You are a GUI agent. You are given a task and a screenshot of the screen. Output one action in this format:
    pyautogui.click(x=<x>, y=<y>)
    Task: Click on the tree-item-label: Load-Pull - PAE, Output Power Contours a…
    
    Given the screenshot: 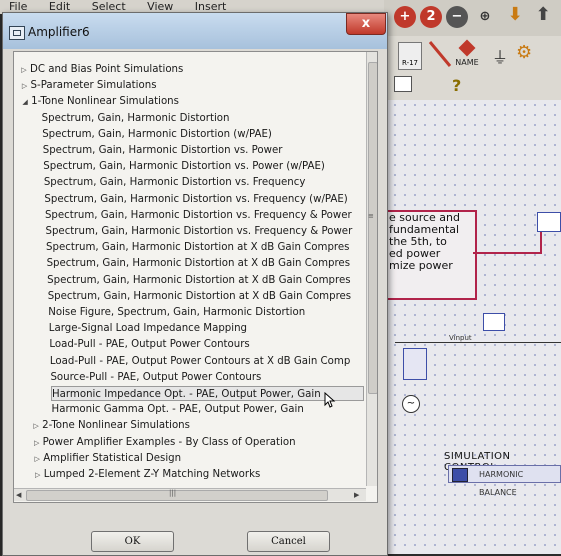 What is the action you would take?
    pyautogui.click(x=200, y=361)
    